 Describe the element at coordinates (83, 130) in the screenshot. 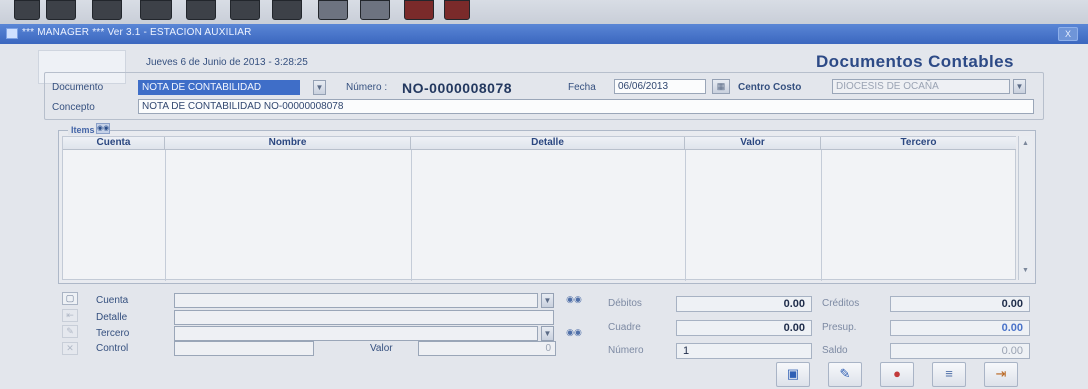

I see `items-label: Items` at that location.